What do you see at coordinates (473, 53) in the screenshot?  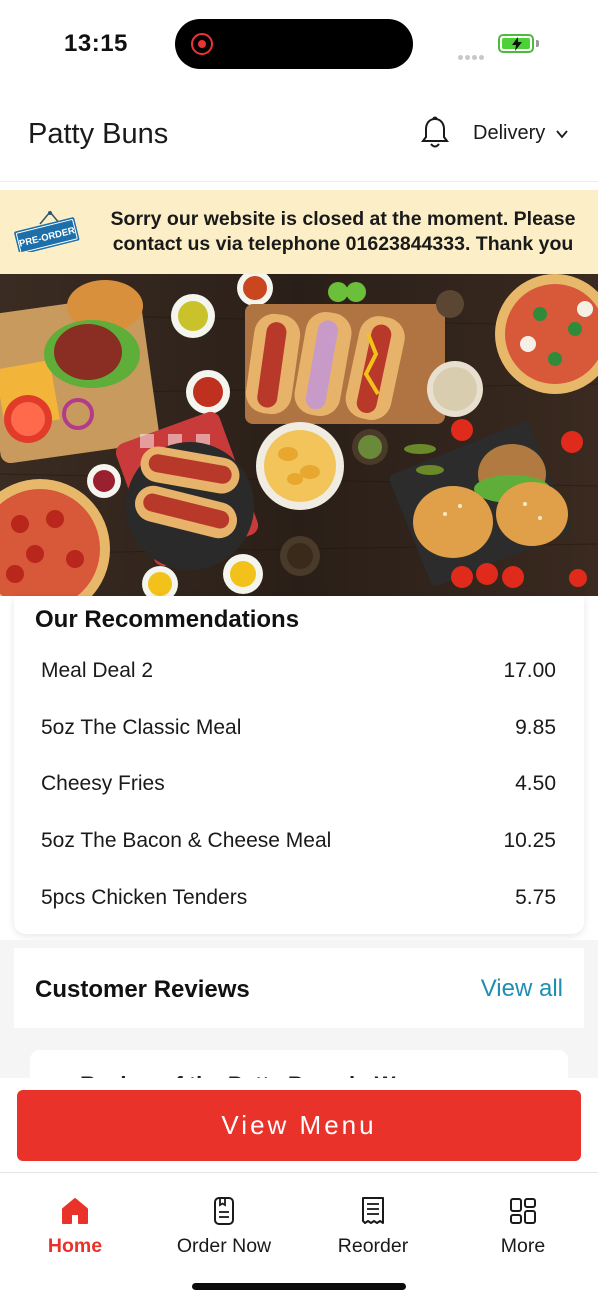 I see `signal-icon` at bounding box center [473, 53].